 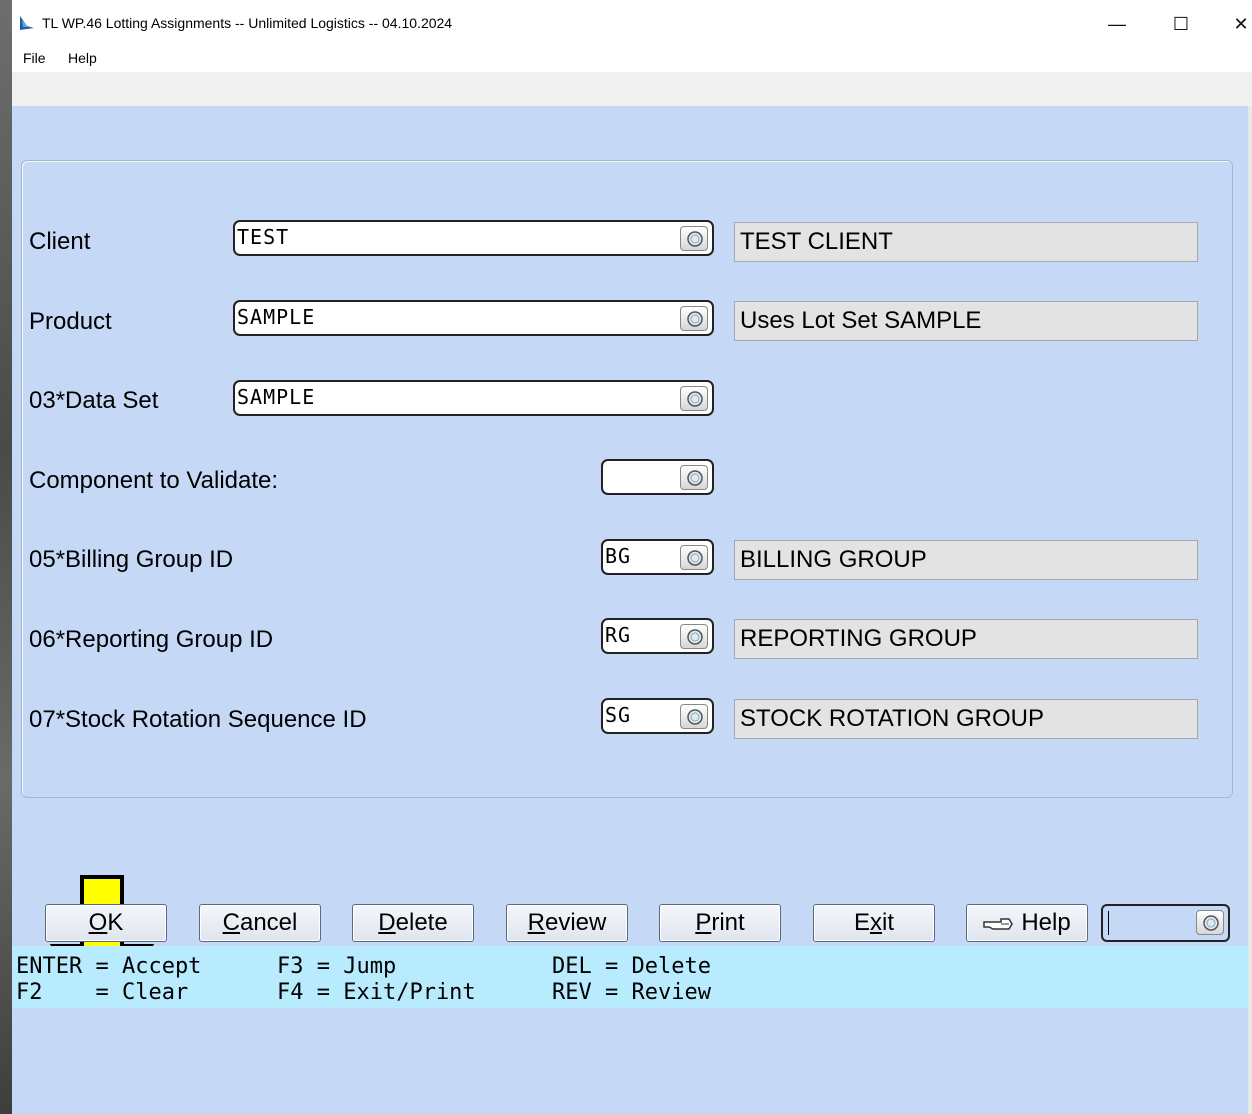 I want to click on billing-group-input: BG, so click(x=657, y=557).